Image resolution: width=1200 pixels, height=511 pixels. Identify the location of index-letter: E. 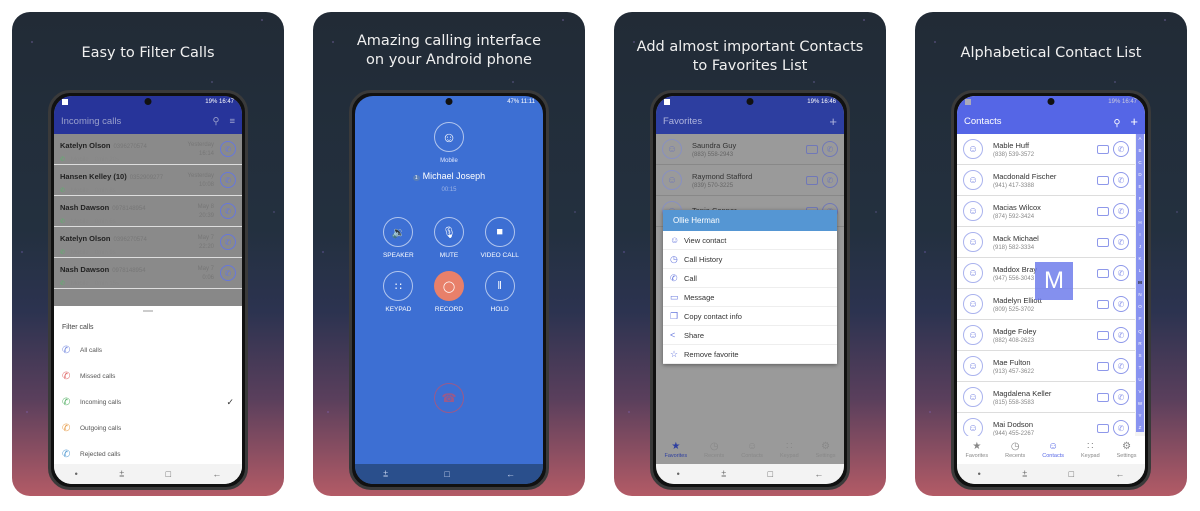
(1139, 186).